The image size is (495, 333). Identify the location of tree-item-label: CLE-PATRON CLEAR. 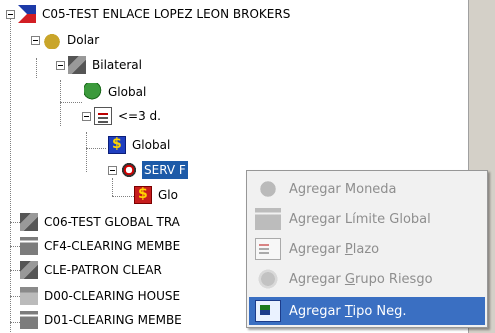
(103, 270).